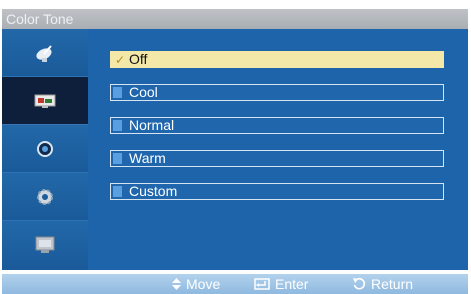  I want to click on satellite-dish-icon, so click(44, 53).